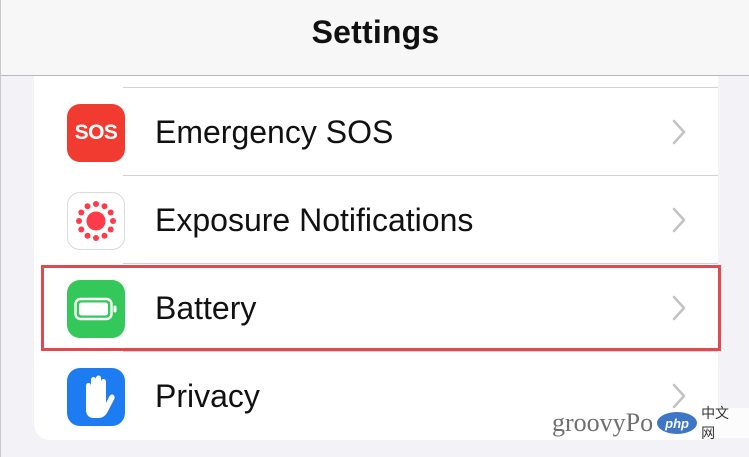 The image size is (749, 457). Describe the element at coordinates (715, 424) in the screenshot. I see `watermark-suffix: 中文网` at that location.